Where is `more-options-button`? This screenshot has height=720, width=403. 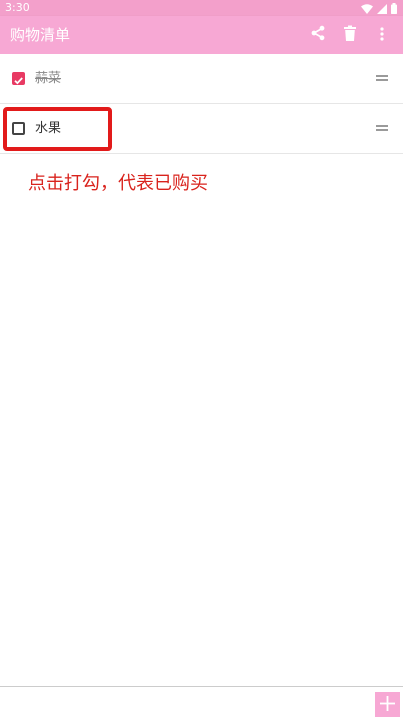 more-options-button is located at coordinates (382, 35).